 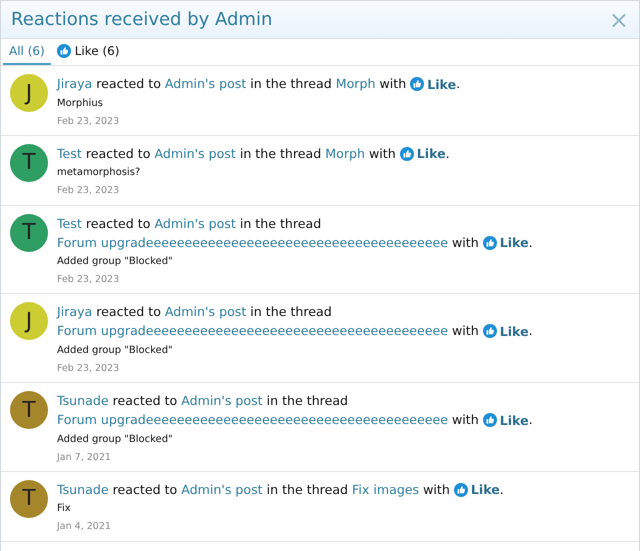 What do you see at coordinates (141, 19) in the screenshot?
I see `dialog-title: Reactions received by Admin` at bounding box center [141, 19].